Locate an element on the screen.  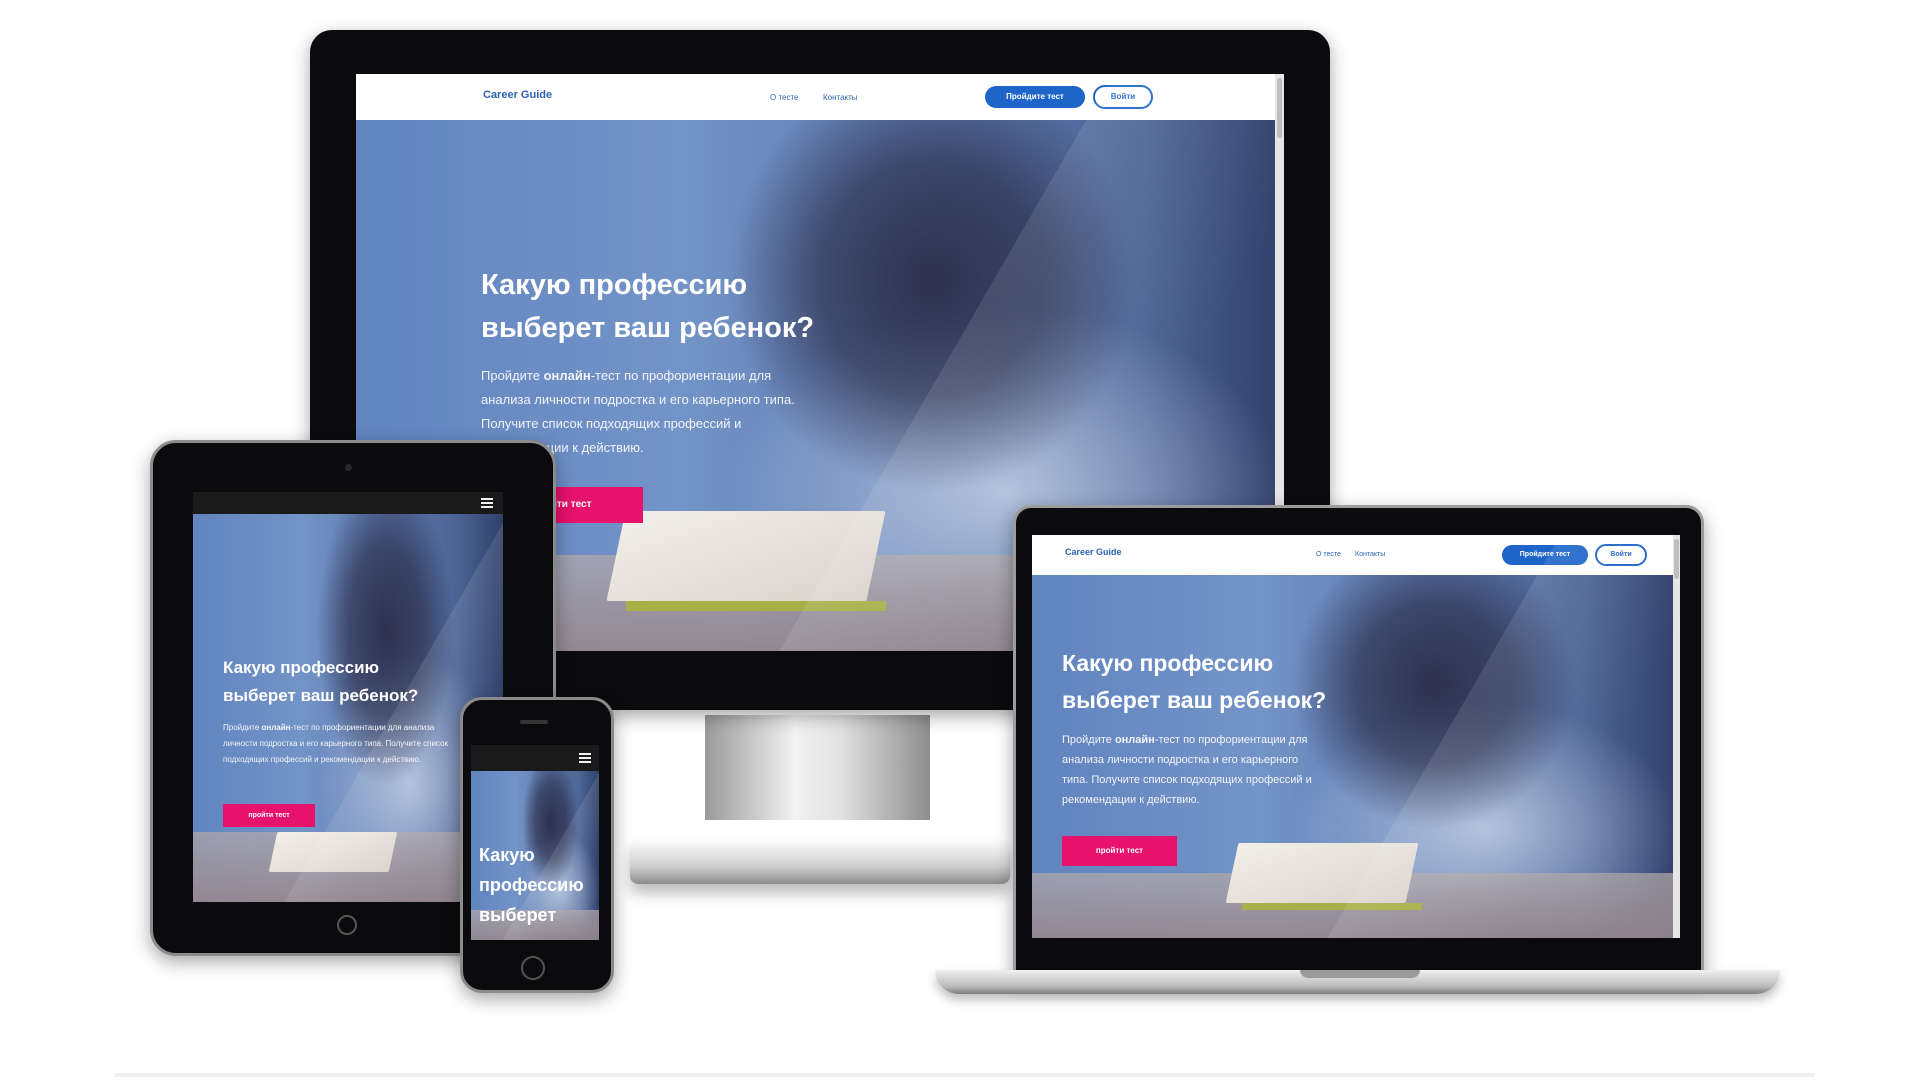
hero-headline: Какую профессию выберет ваш ребенок? is located at coordinates (648, 306).